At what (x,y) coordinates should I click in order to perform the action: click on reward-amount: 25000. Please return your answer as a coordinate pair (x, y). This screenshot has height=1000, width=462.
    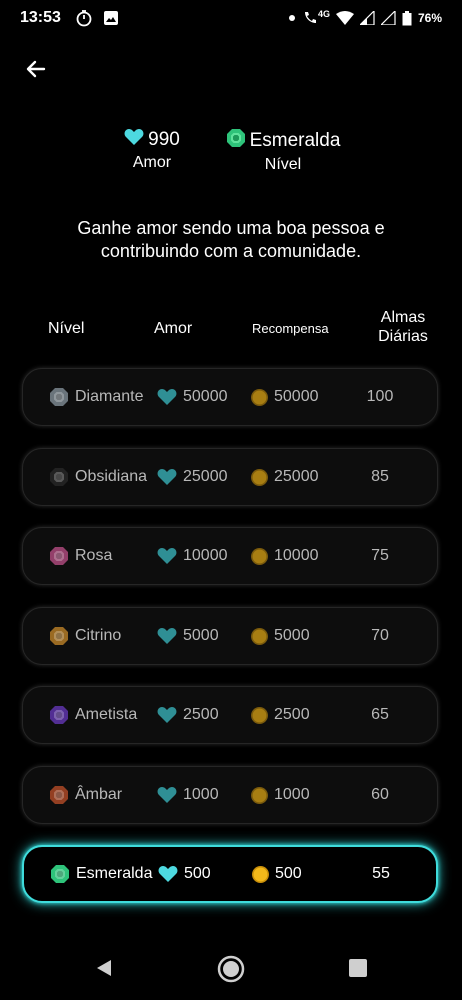
    Looking at the image, I should click on (296, 476).